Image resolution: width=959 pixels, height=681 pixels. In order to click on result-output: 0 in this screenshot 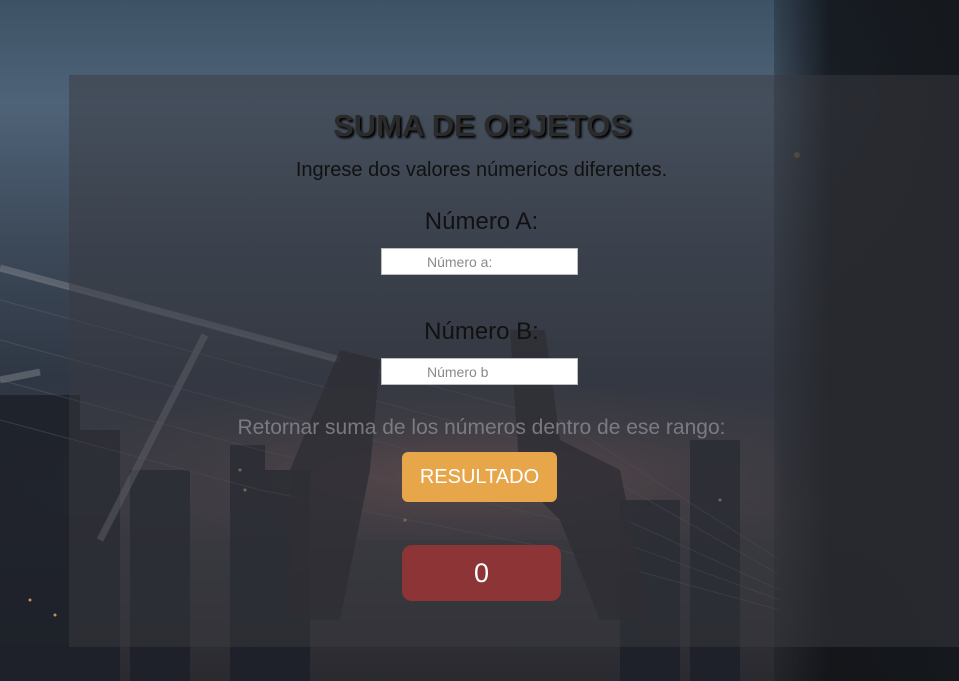, I will do `click(481, 573)`.